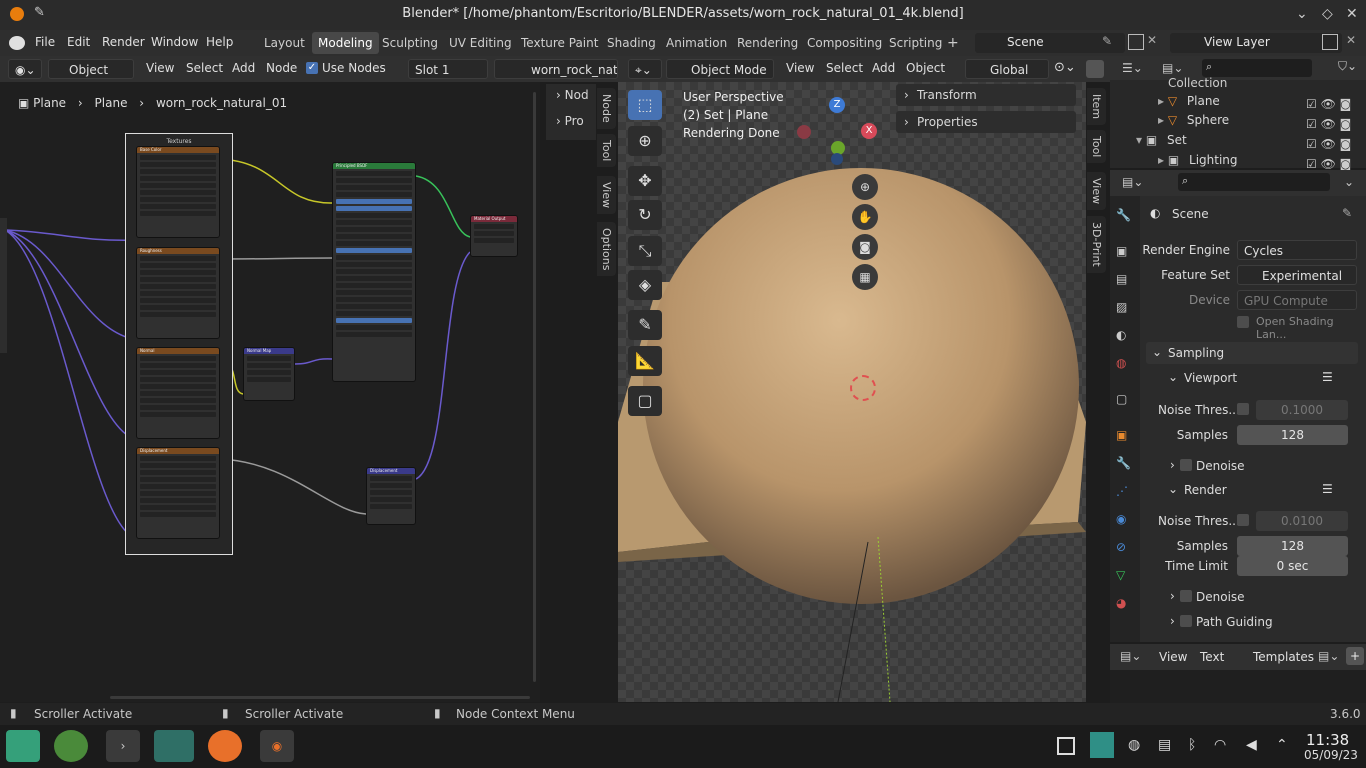 The image size is (1366, 768). Describe the element at coordinates (45, 42) in the screenshot. I see `menu-file: File` at that location.